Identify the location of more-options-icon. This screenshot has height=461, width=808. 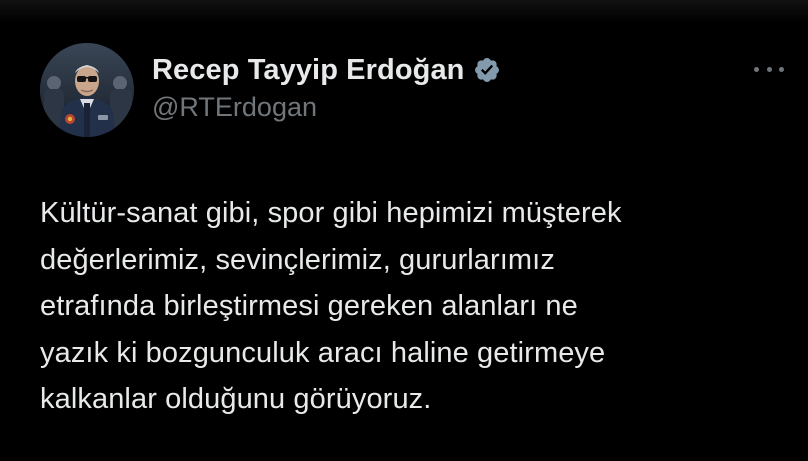
(756, 69).